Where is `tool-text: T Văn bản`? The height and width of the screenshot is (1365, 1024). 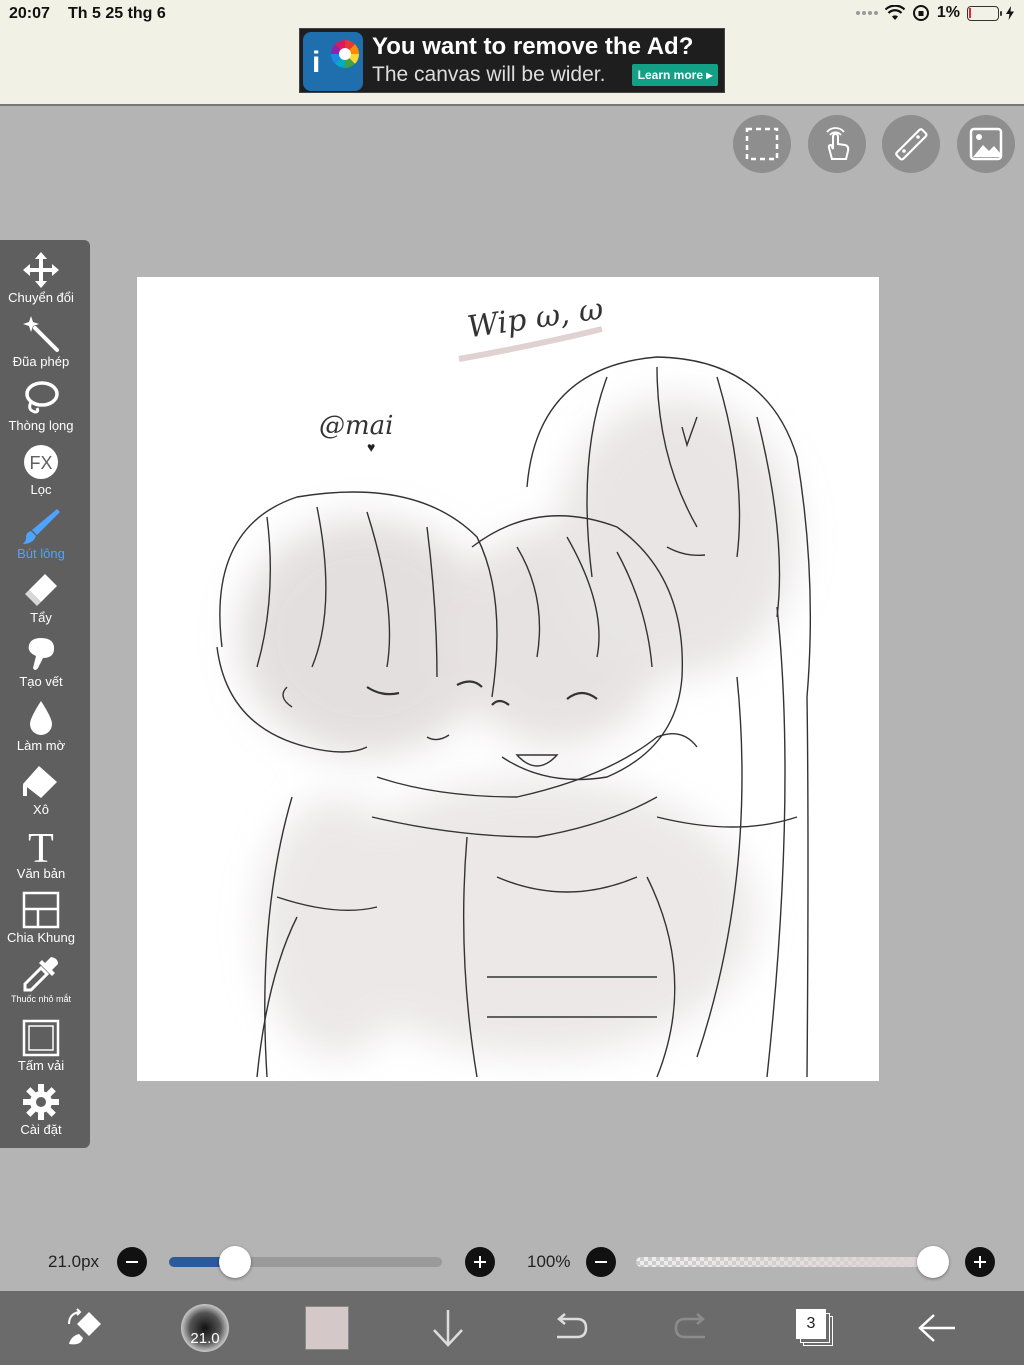
tool-text: T Văn bản is located at coordinates (41, 848).